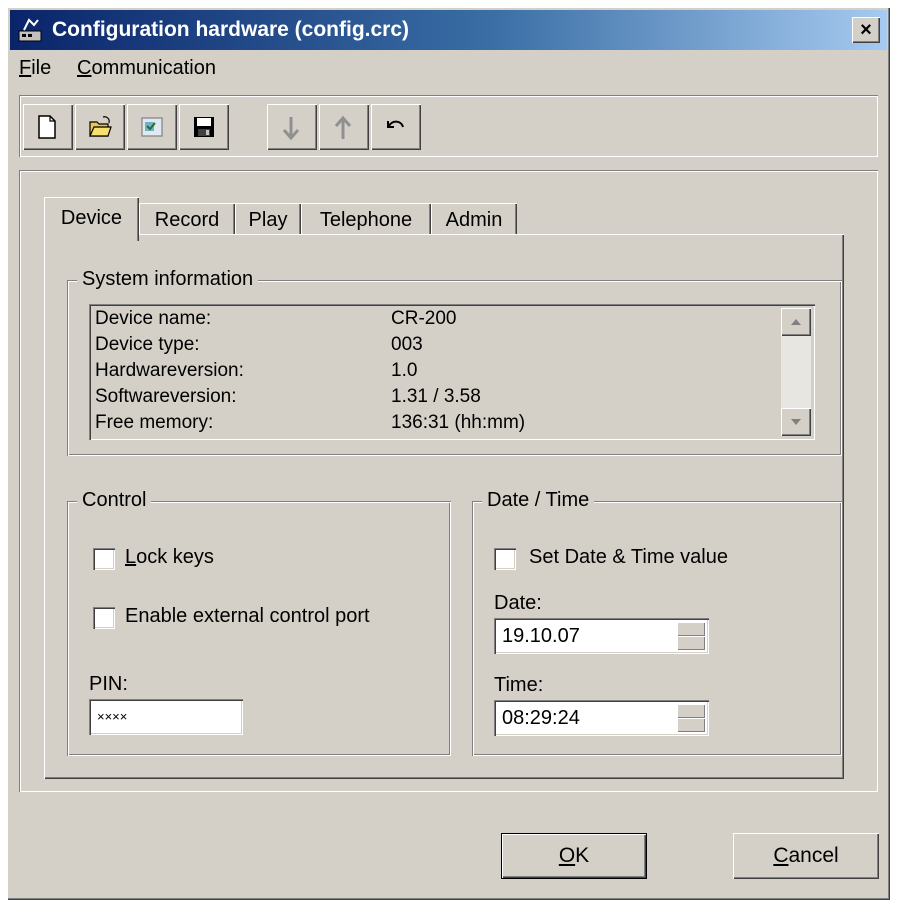  What do you see at coordinates (166, 717) in the screenshot?
I see `pin-input: ××××` at bounding box center [166, 717].